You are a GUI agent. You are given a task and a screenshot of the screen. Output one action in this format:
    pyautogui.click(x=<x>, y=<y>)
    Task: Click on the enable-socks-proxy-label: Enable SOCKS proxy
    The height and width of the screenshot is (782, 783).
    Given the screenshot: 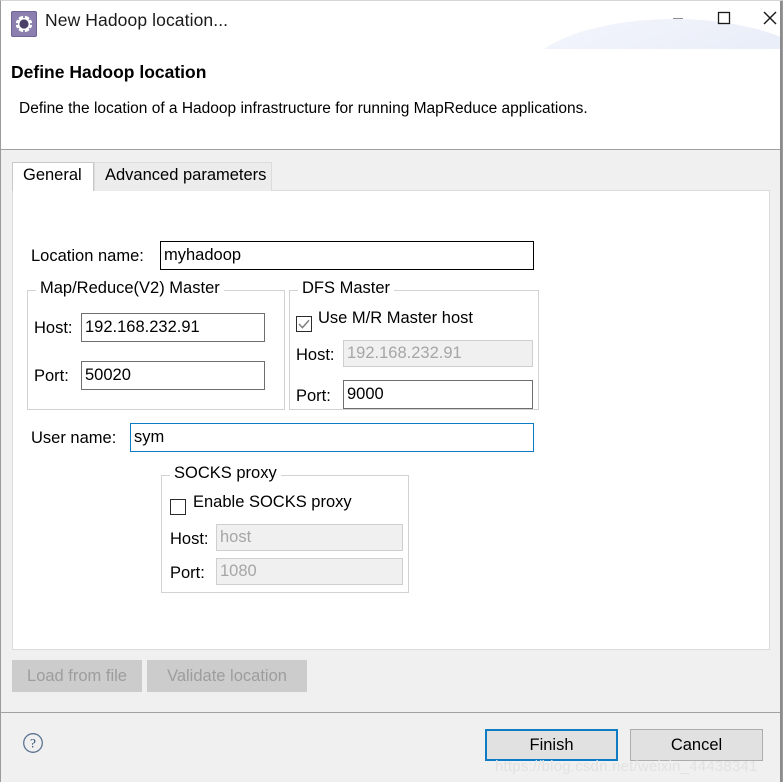 What is the action you would take?
    pyautogui.click(x=272, y=502)
    